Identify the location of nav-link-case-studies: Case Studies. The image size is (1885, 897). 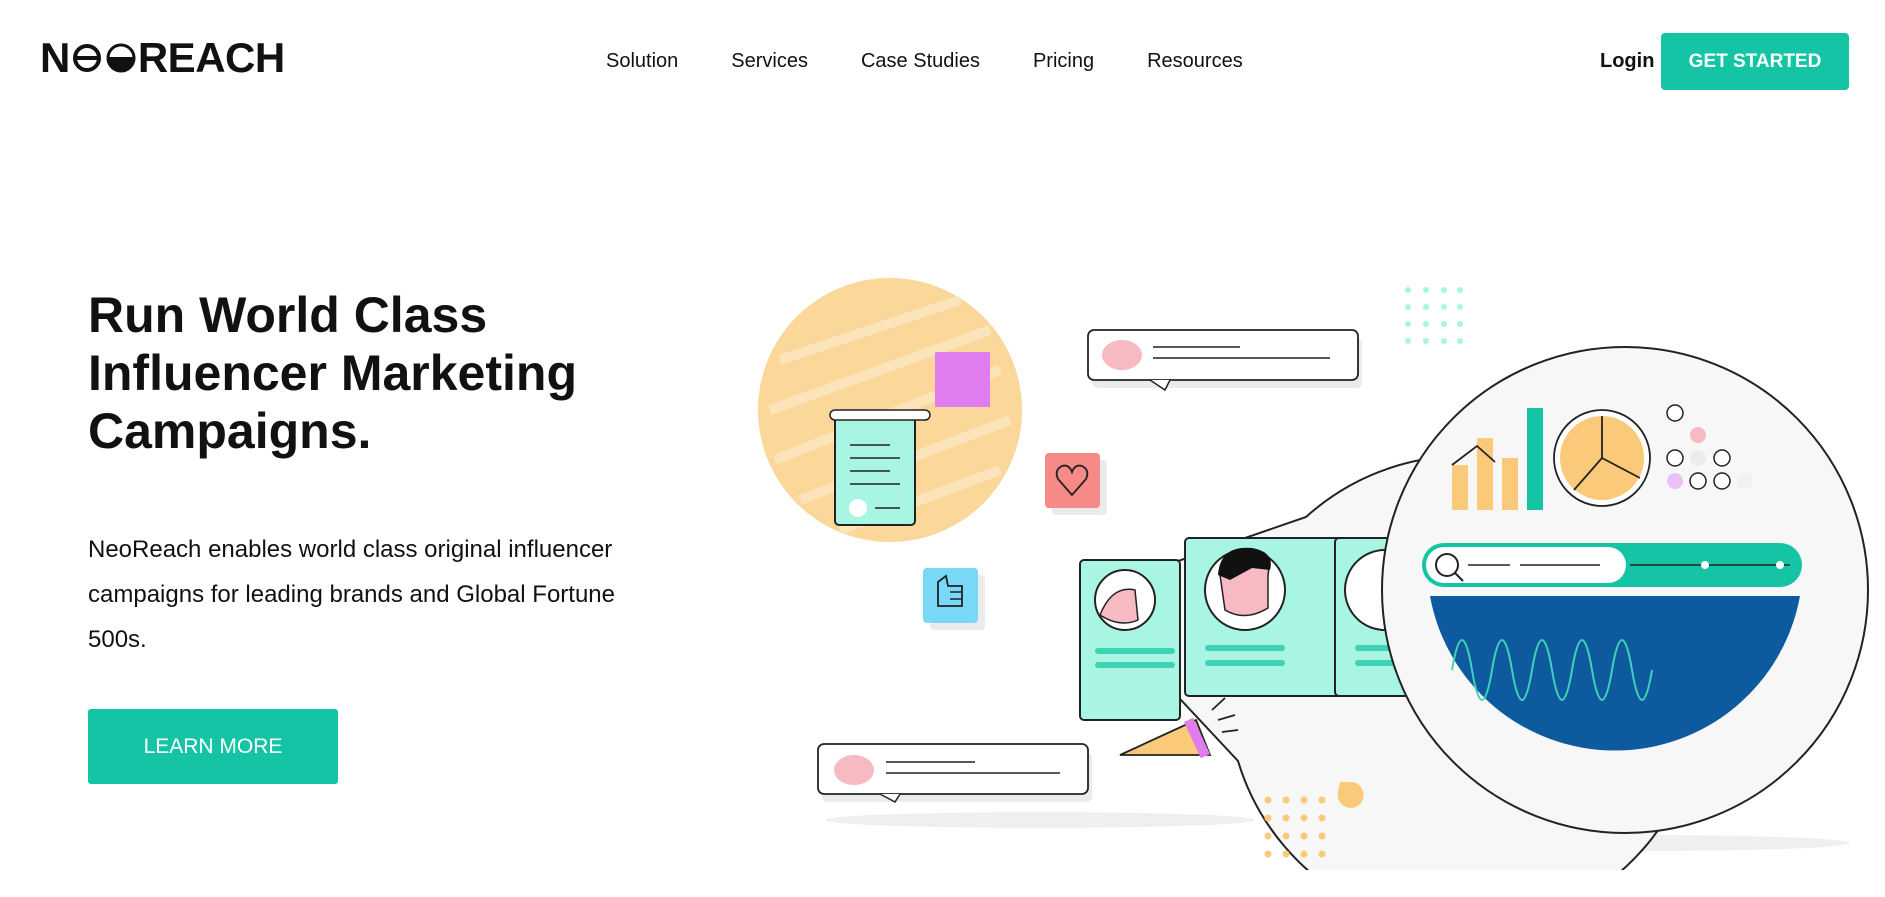
(920, 61).